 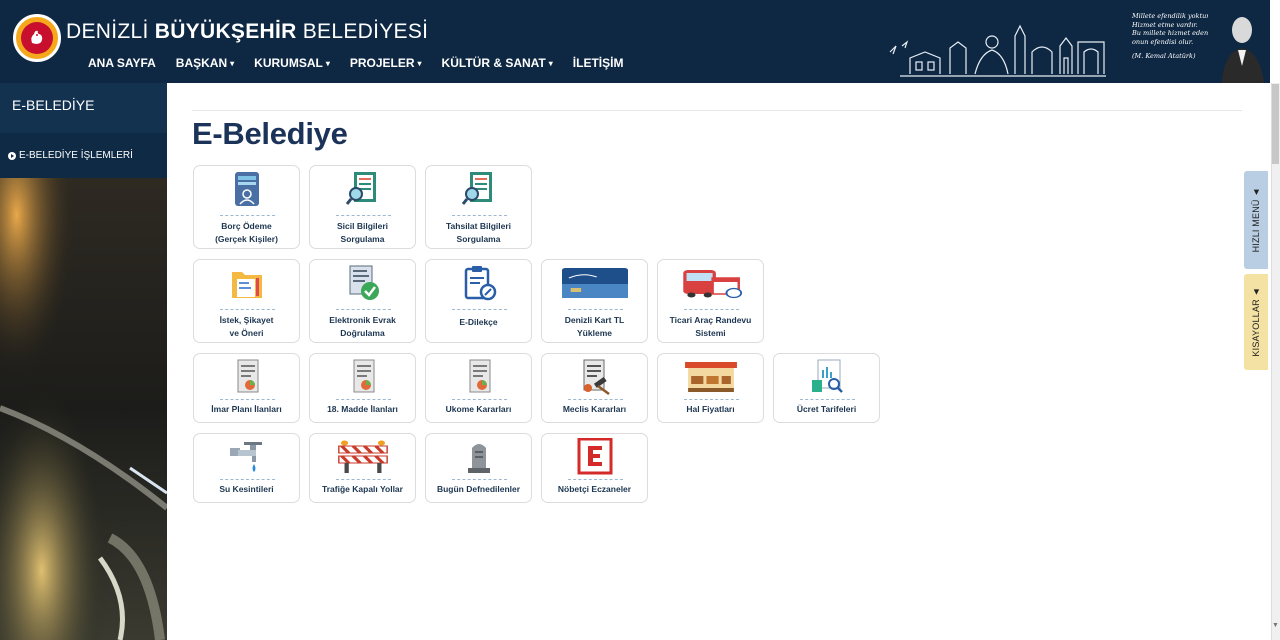 I want to click on site-title-prefix: DENİZLİ, so click(x=110, y=31).